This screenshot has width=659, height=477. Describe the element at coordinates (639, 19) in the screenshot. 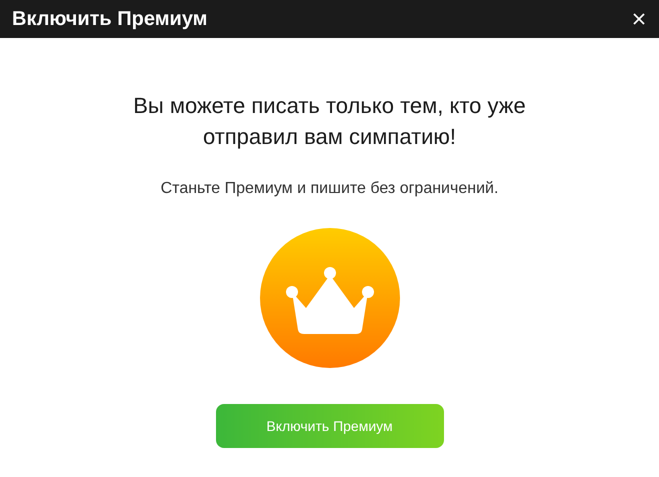

I see `close-icon` at that location.